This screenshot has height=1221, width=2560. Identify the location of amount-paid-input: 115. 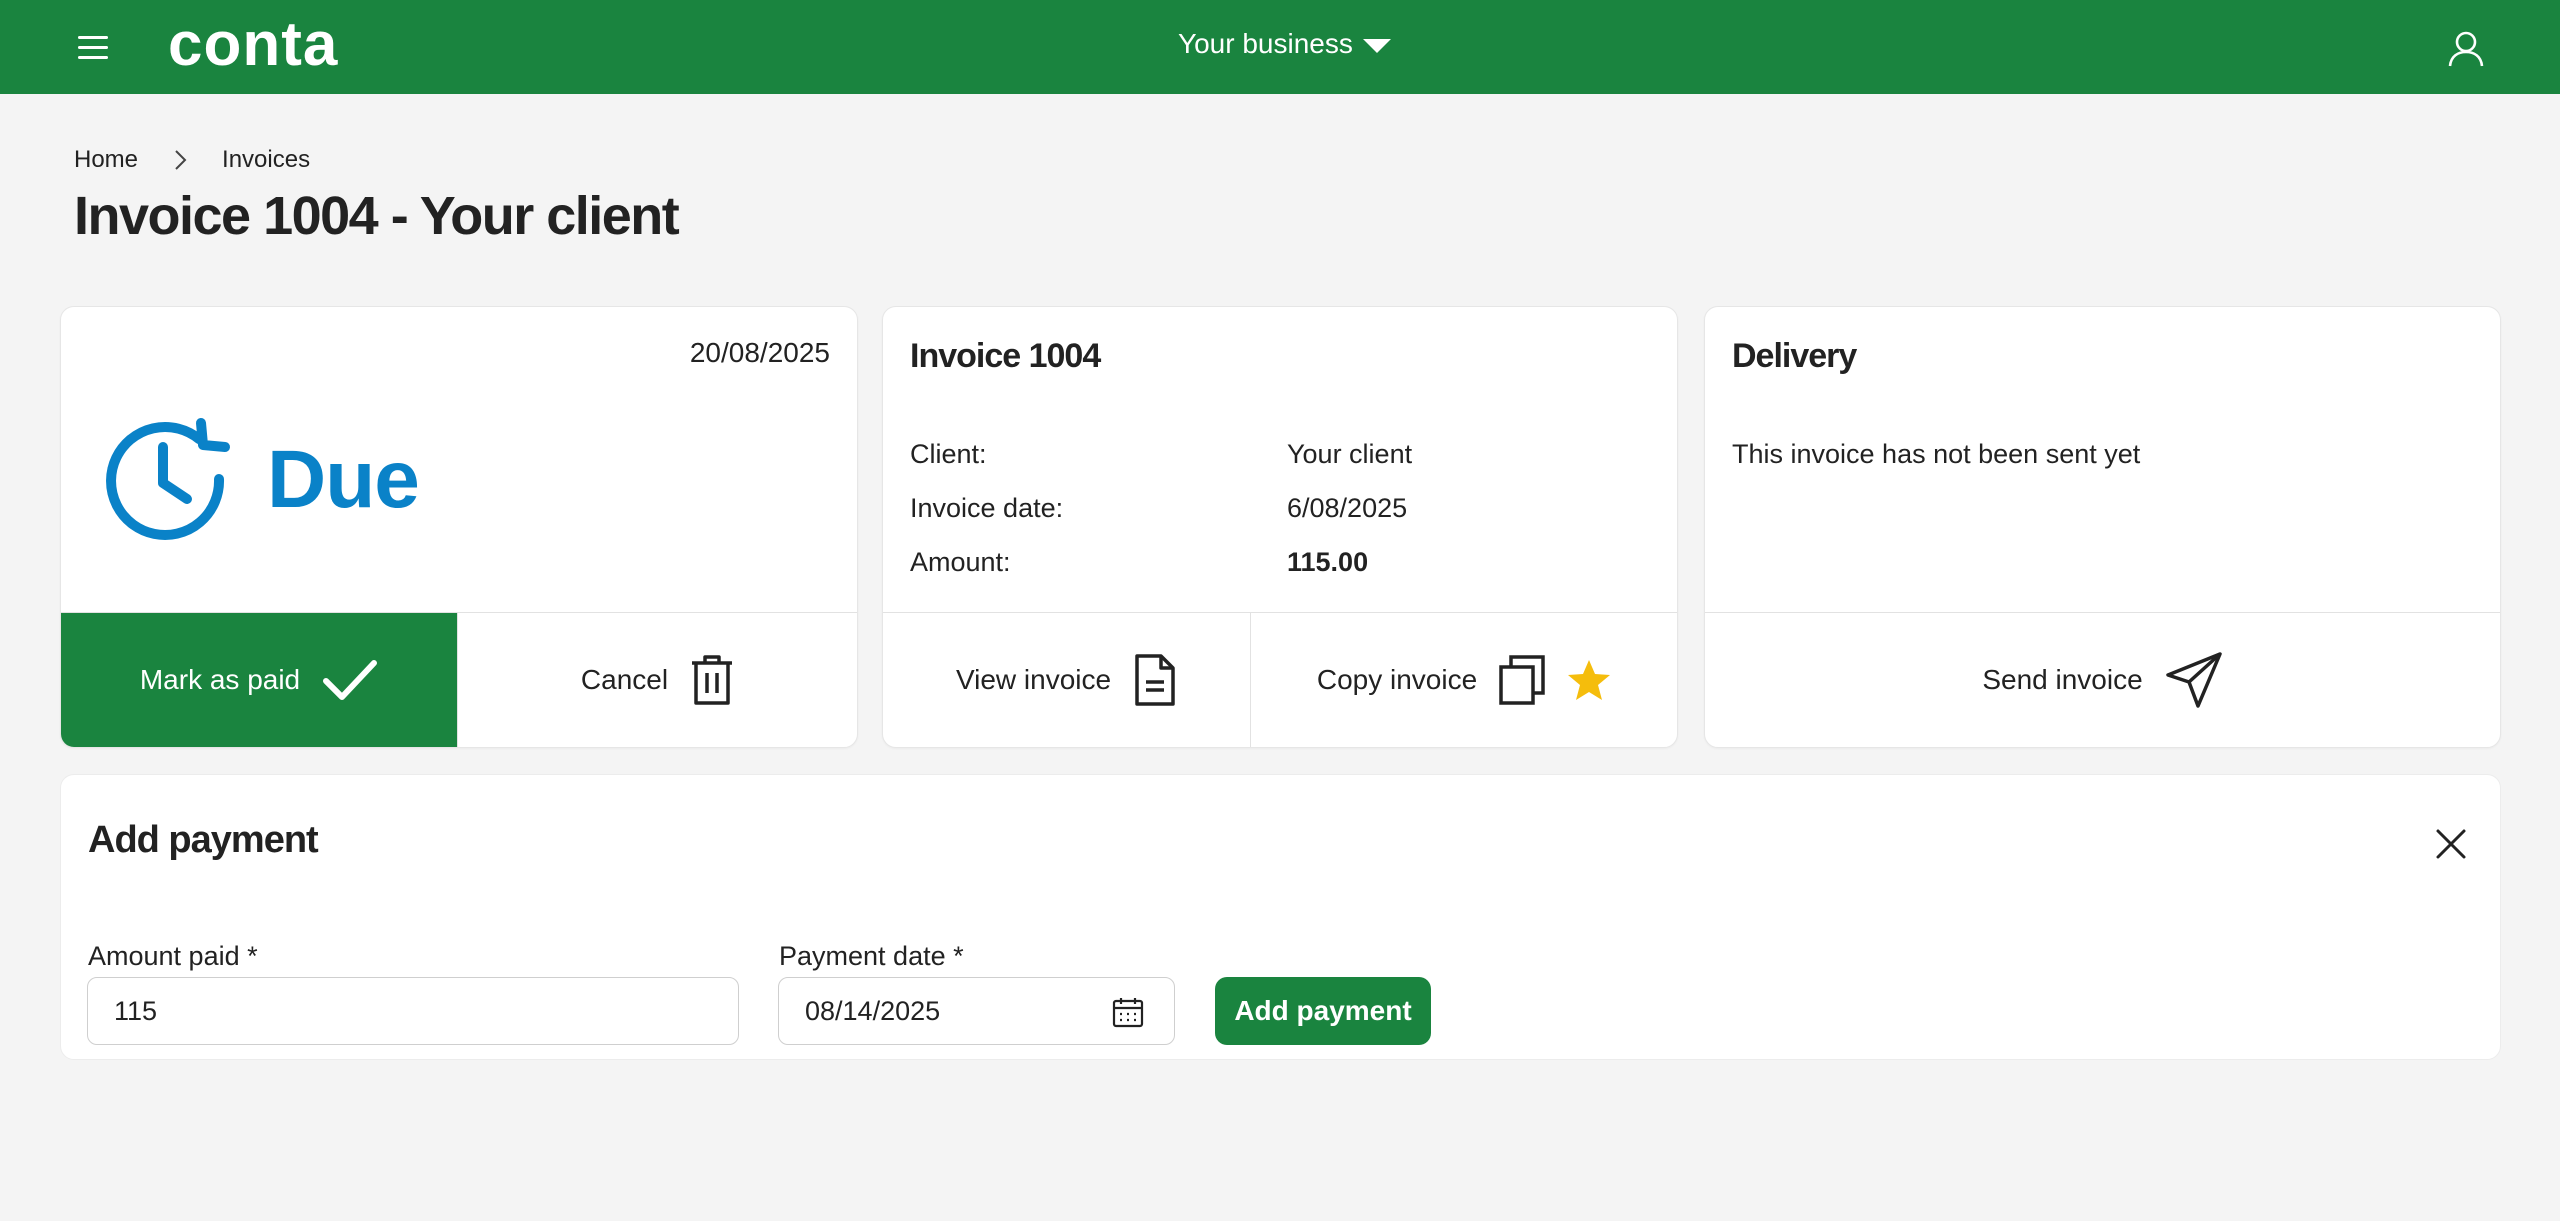
(413, 1011).